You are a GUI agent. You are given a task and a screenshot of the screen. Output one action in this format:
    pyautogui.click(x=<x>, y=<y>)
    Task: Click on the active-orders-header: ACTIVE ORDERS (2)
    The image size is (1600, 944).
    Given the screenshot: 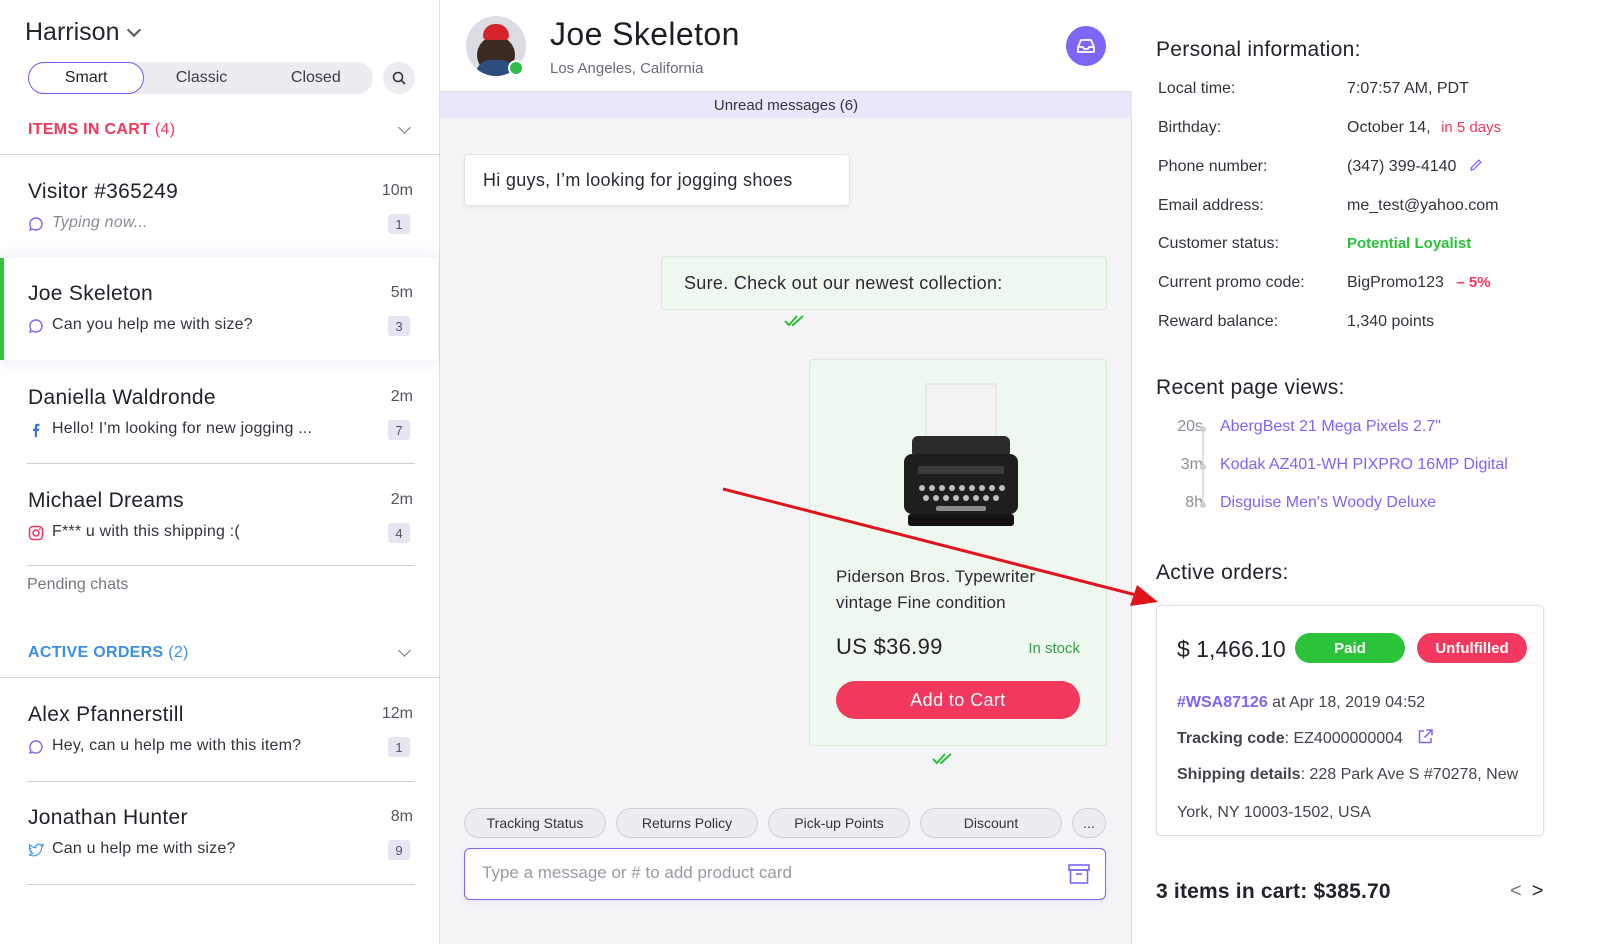 What is the action you would take?
    pyautogui.click(x=108, y=653)
    